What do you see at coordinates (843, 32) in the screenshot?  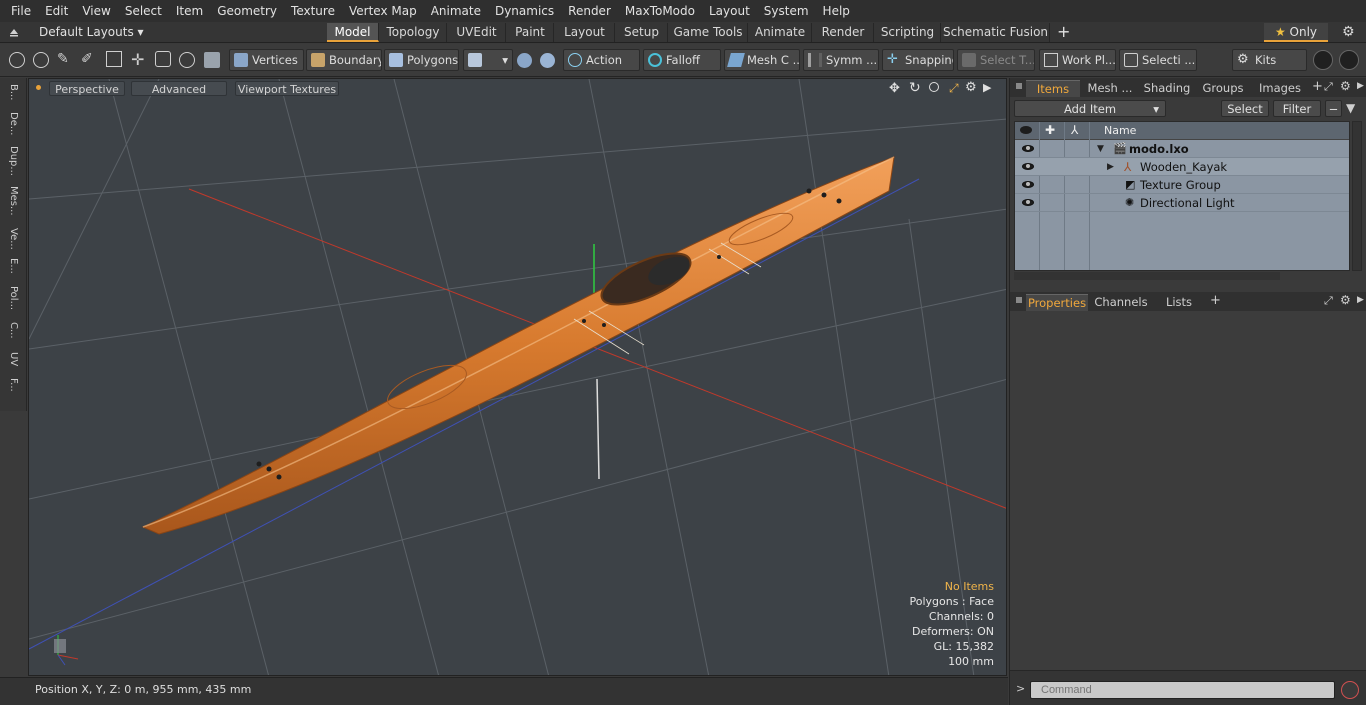 I see `tab-render: Render` at bounding box center [843, 32].